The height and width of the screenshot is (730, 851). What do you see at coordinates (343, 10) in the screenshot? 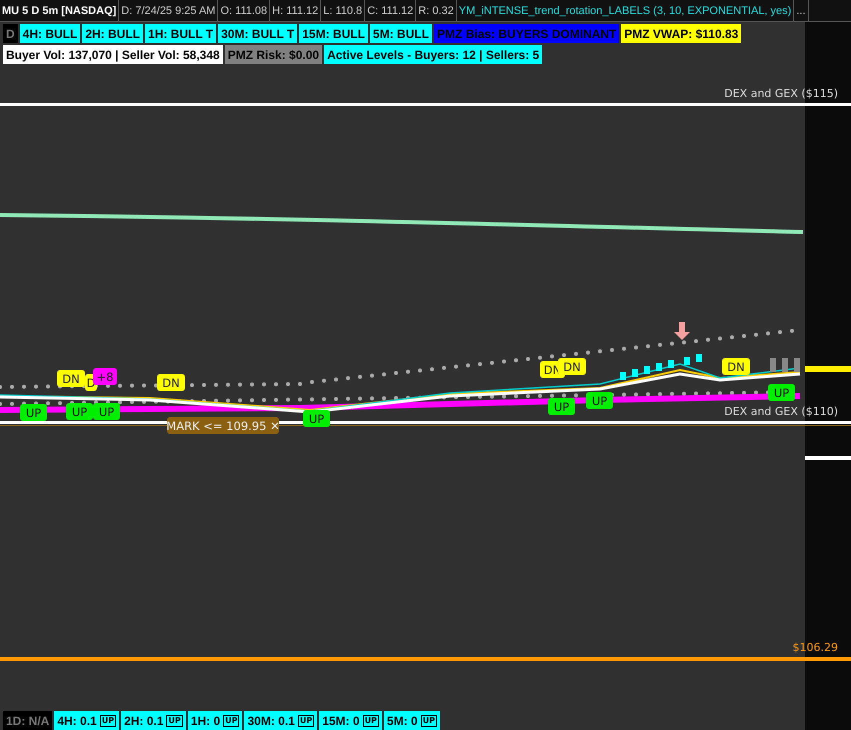
I see `quote-field: L: 110.8` at bounding box center [343, 10].